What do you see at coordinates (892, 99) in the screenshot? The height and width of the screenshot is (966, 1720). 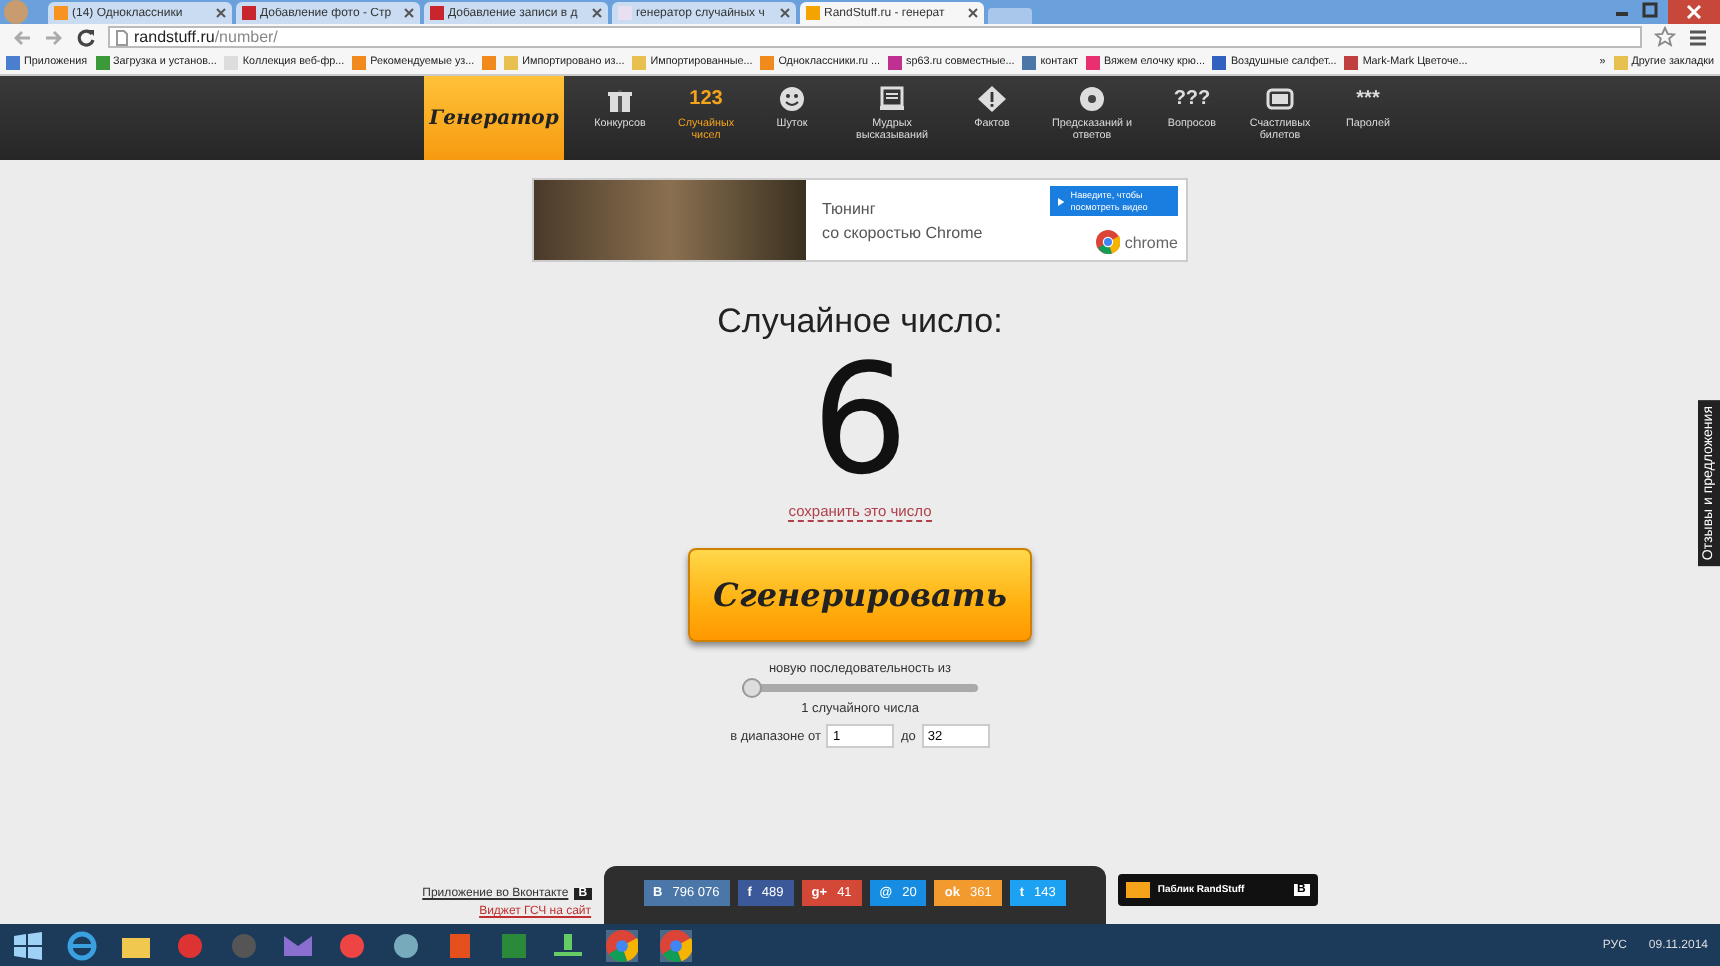 I see `document-icon` at bounding box center [892, 99].